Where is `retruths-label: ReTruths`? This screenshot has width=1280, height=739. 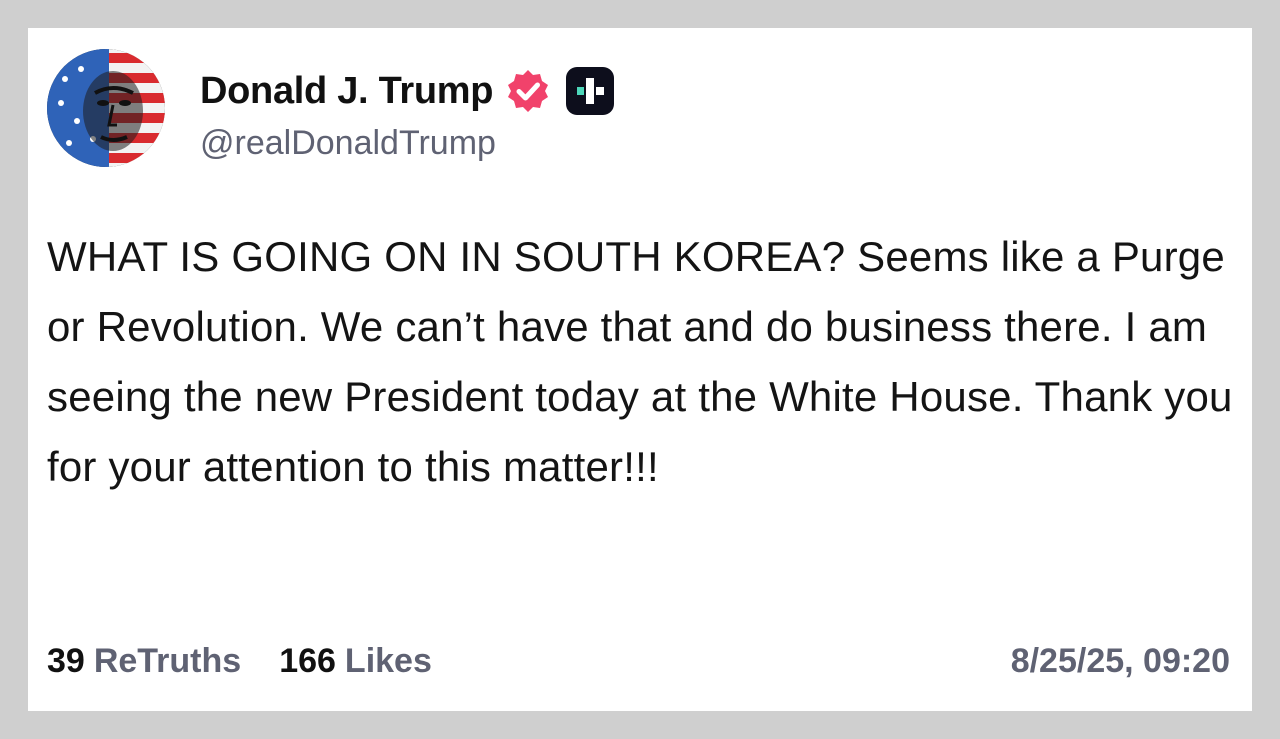 retruths-label: ReTruths is located at coordinates (167, 661).